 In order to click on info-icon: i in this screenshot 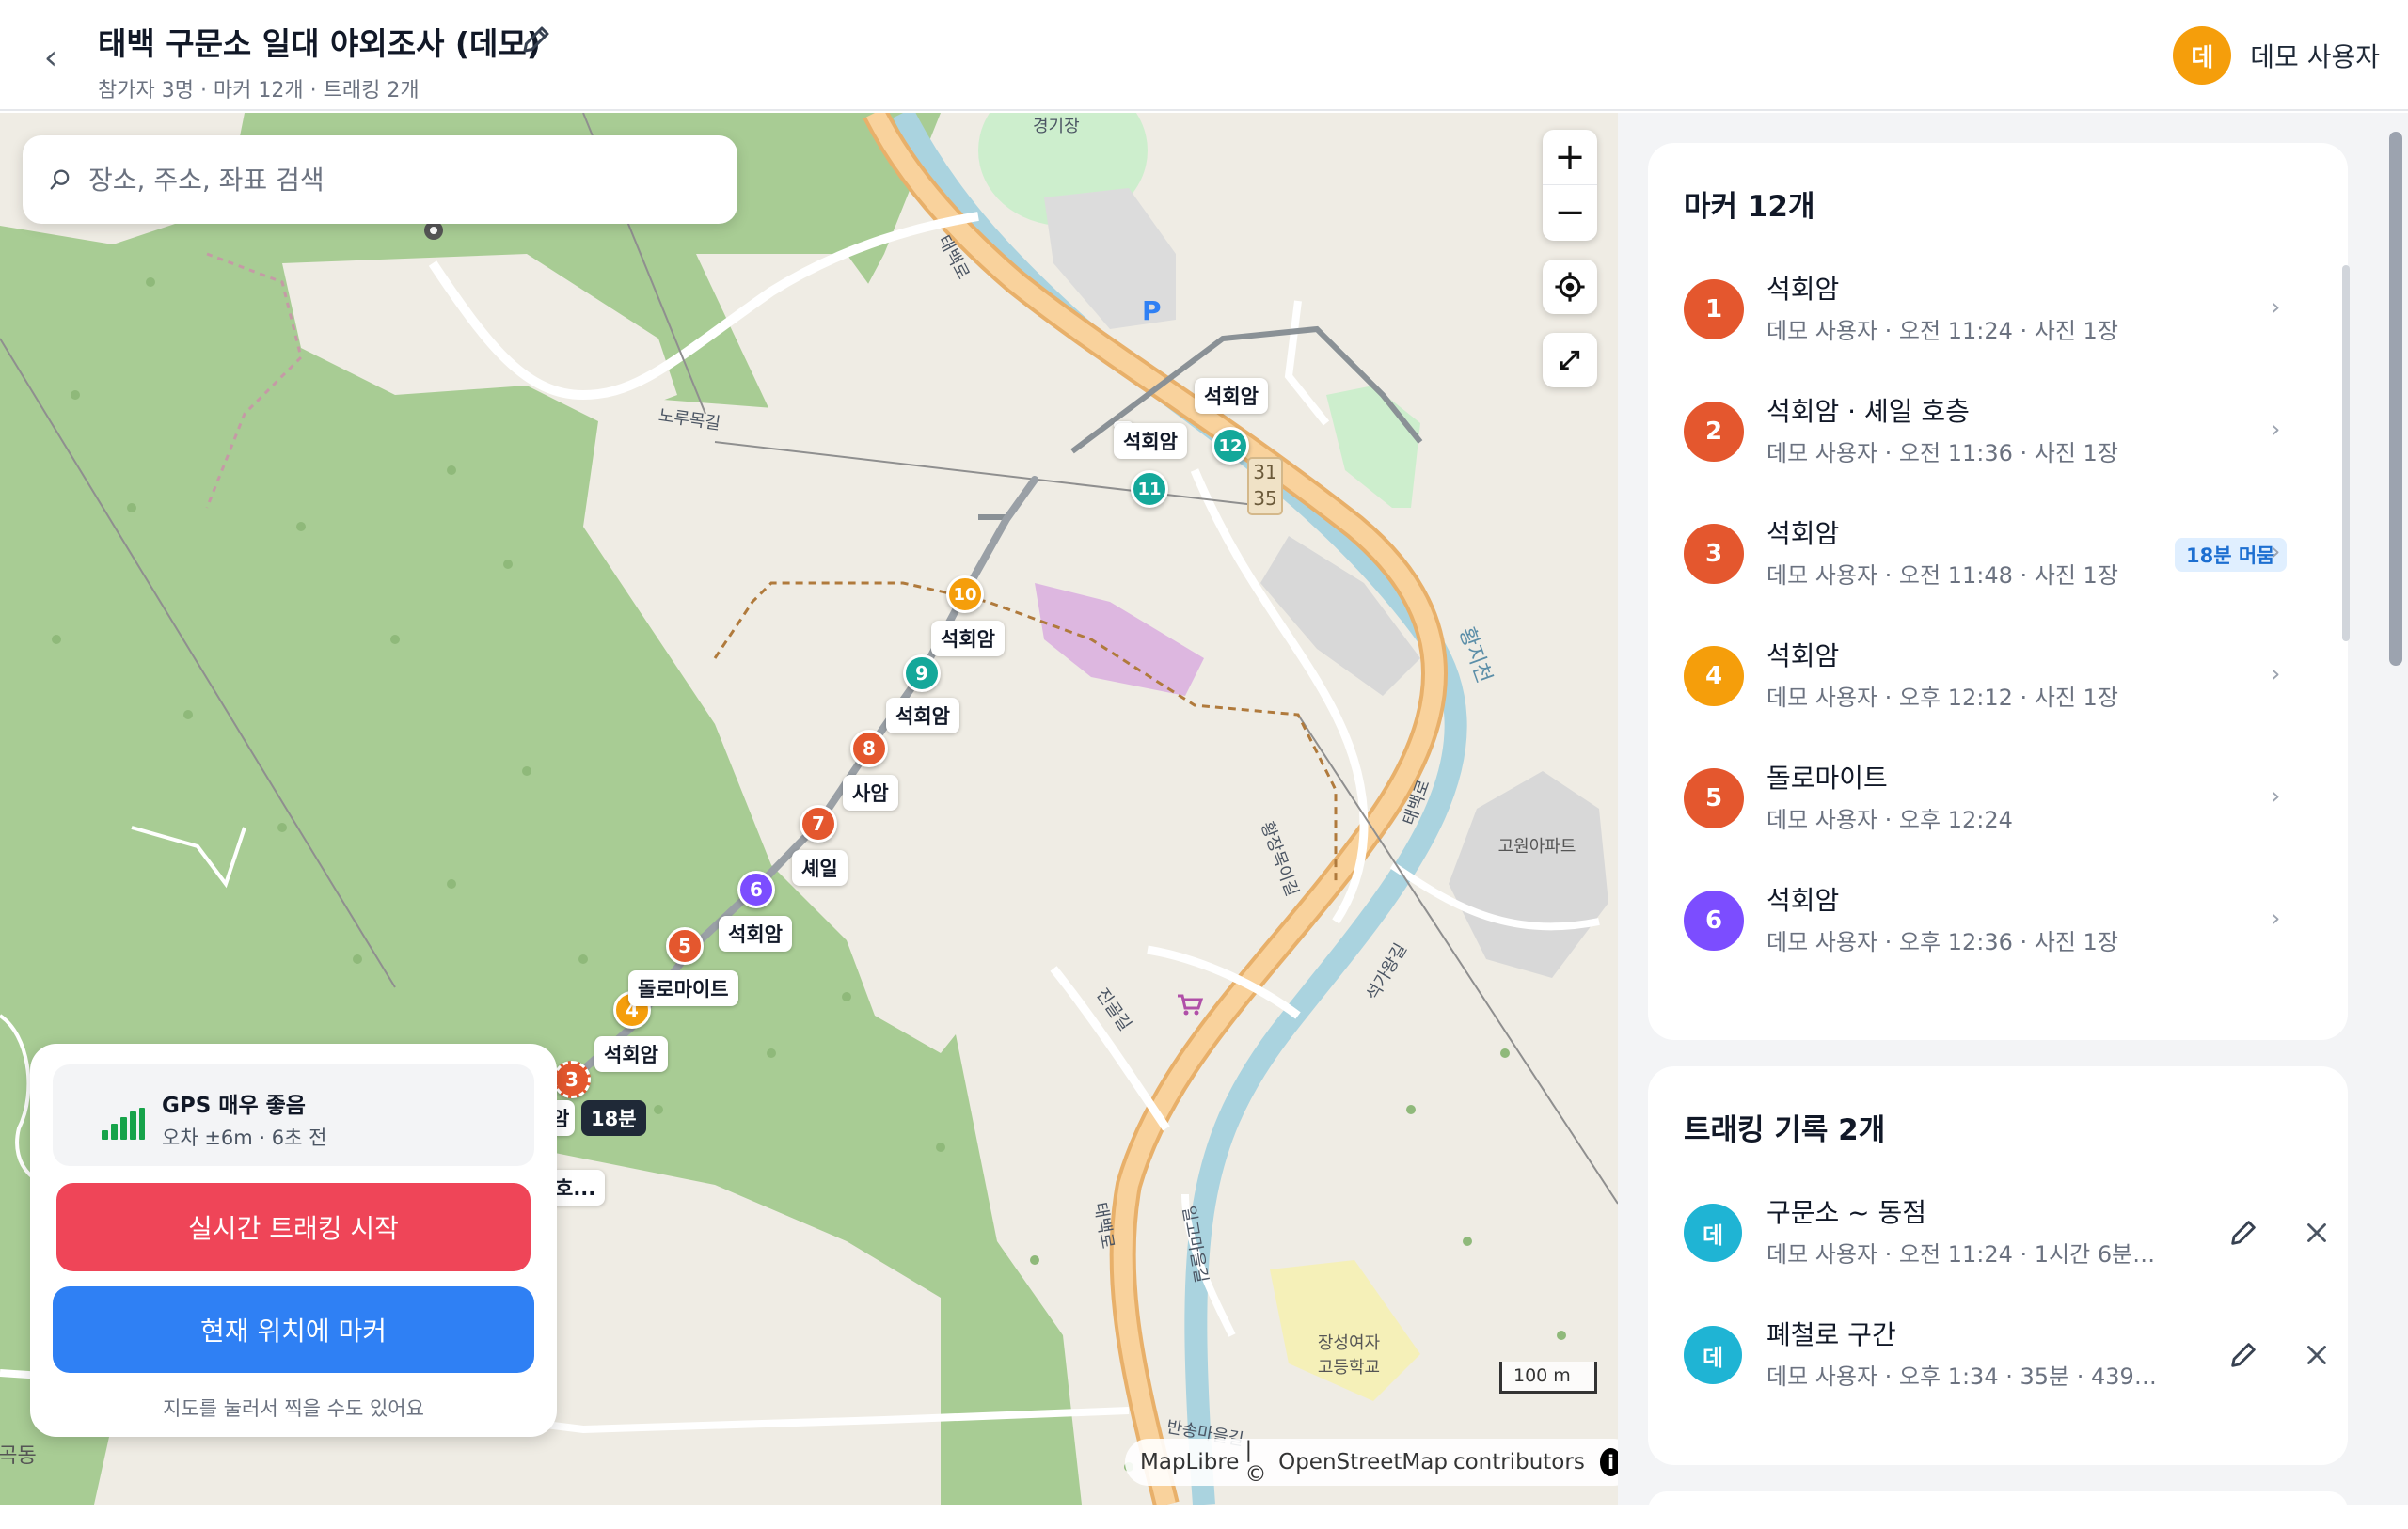, I will do `click(1609, 1462)`.